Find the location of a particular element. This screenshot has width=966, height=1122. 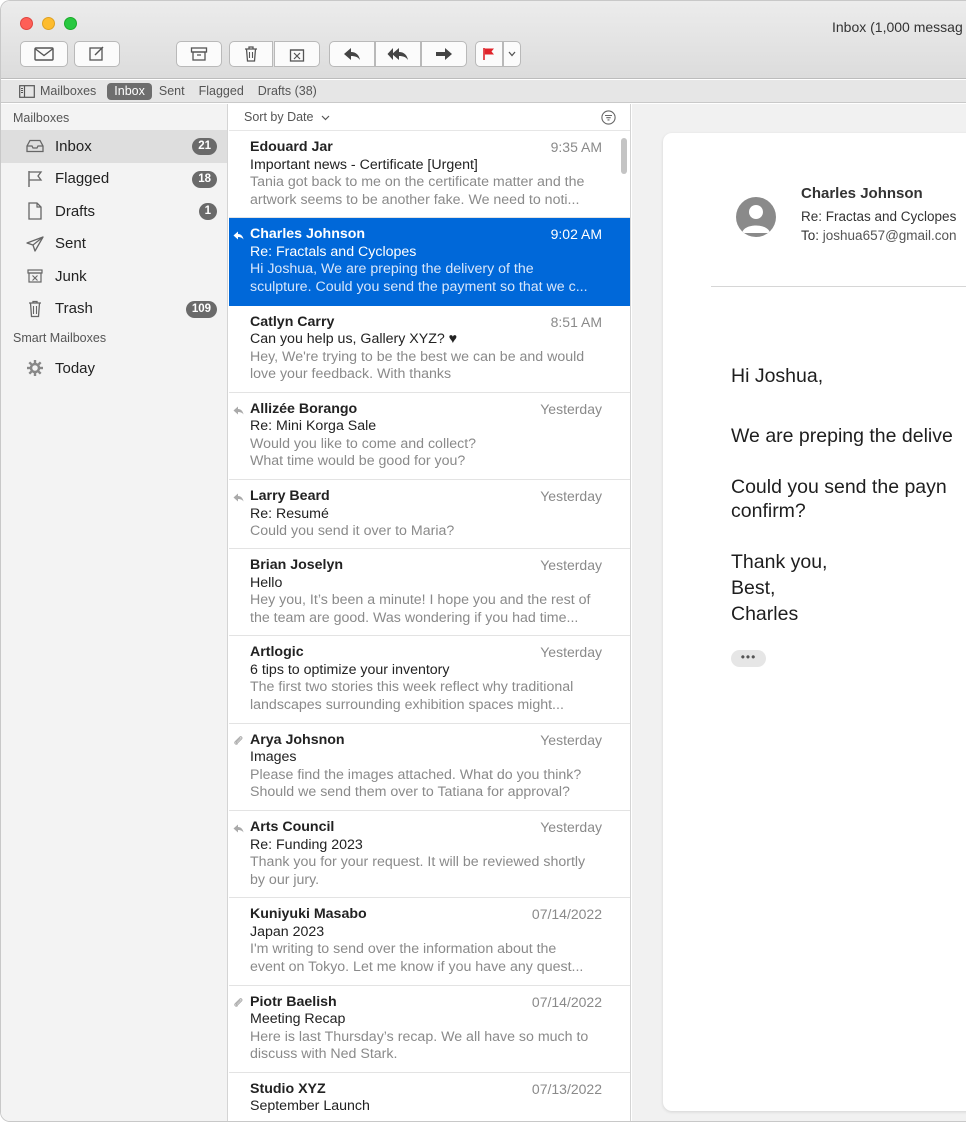

favorites-sent: Sent is located at coordinates (172, 91).